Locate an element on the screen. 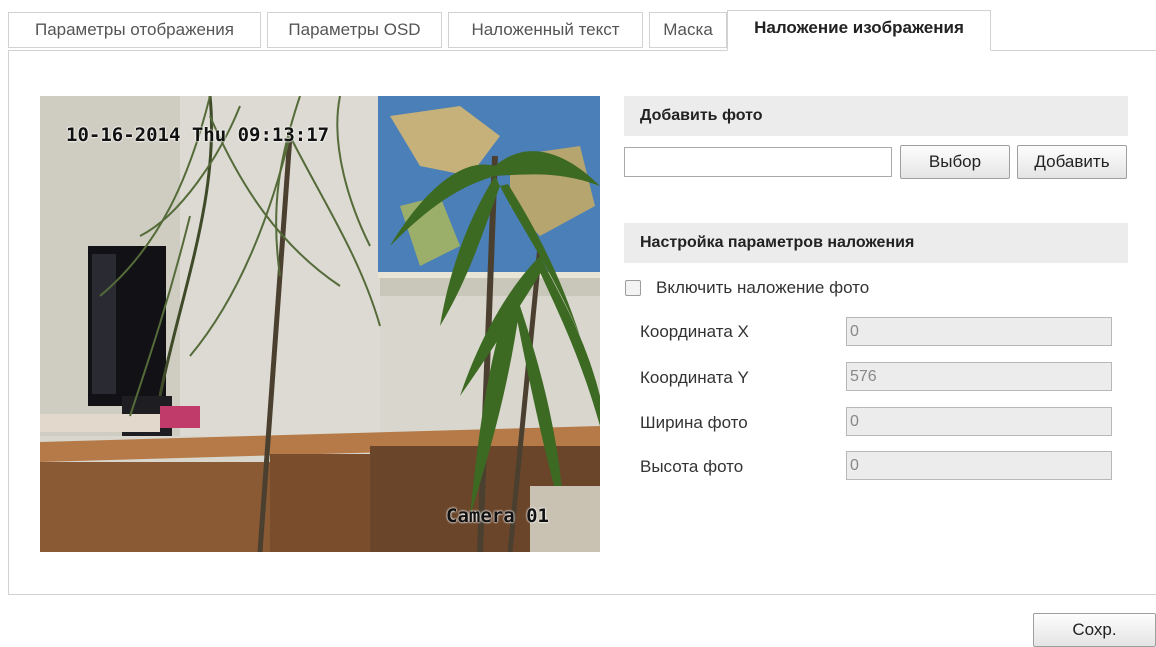  photo-width-label: Ширина фото is located at coordinates (694, 422).